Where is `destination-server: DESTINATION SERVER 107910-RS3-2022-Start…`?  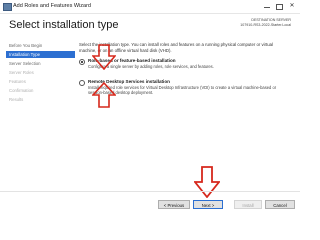
destination-server: DESTINATION SERVER 107910-RS3-2022-Start… is located at coordinates (265, 22).